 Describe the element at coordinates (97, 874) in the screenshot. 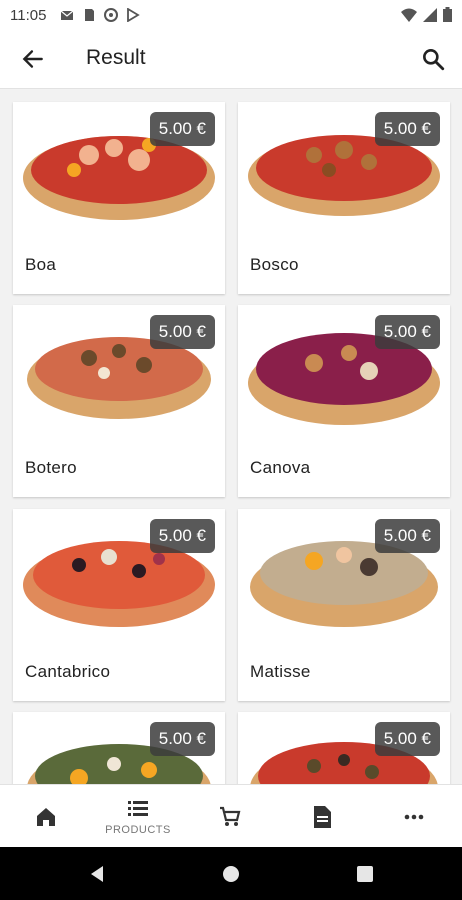

I see `system-back-icon` at that location.